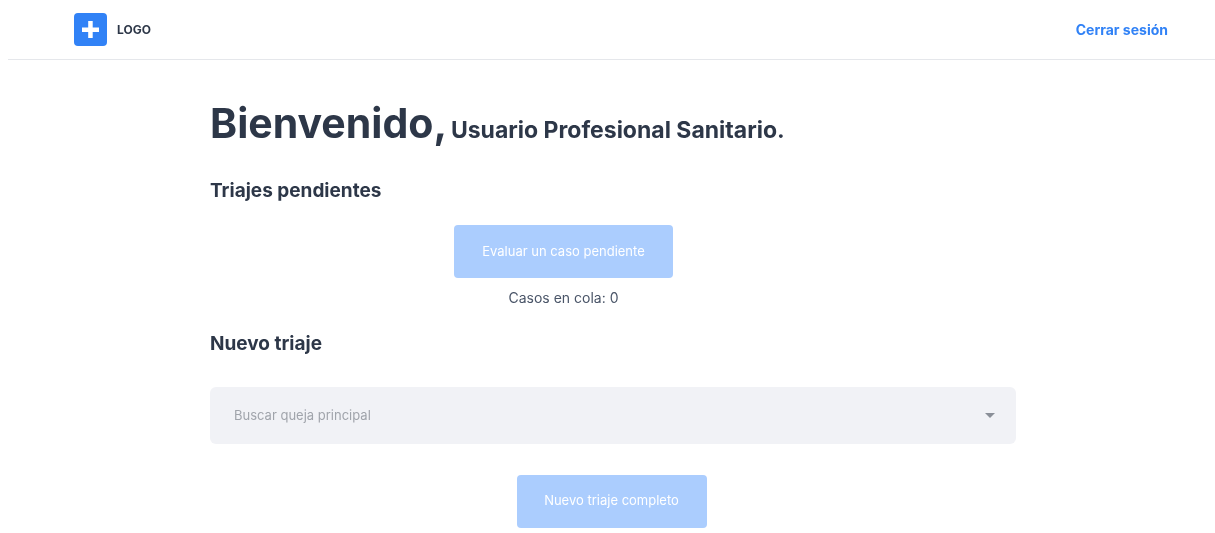  Describe the element at coordinates (90, 29) in the screenshot. I see `plus-logo-icon` at that location.